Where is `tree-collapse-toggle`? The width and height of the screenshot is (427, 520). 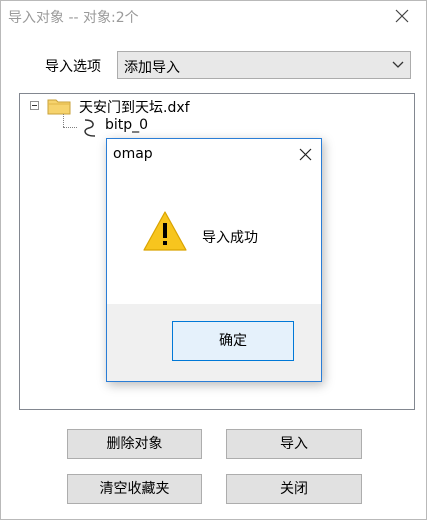
tree-collapse-toggle is located at coordinates (34, 105).